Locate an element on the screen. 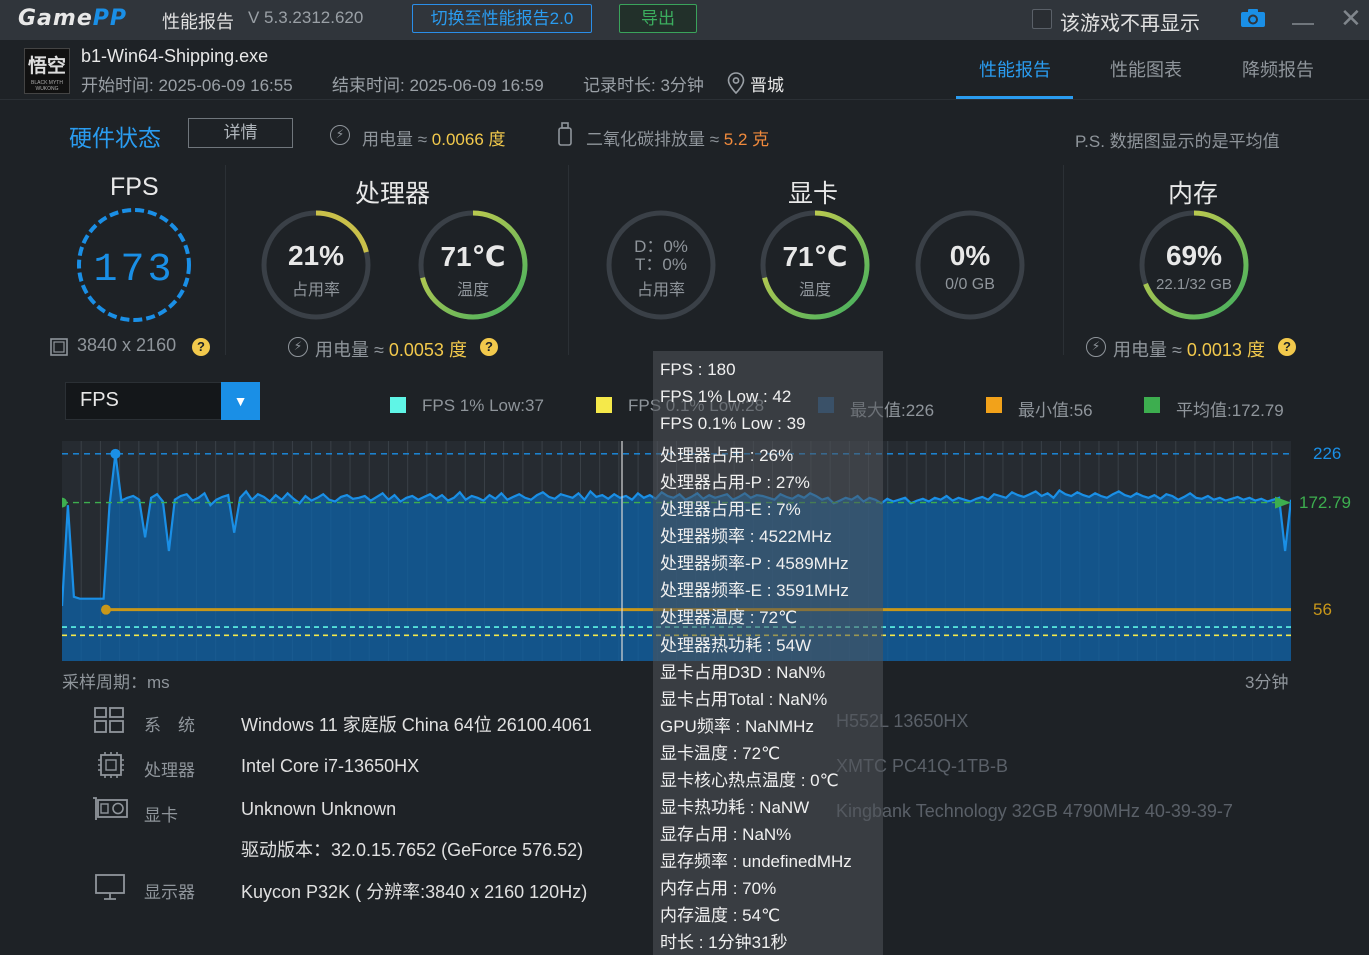 The image size is (1369, 955). cpu-temp-value: 71℃ is located at coordinates (473, 256).